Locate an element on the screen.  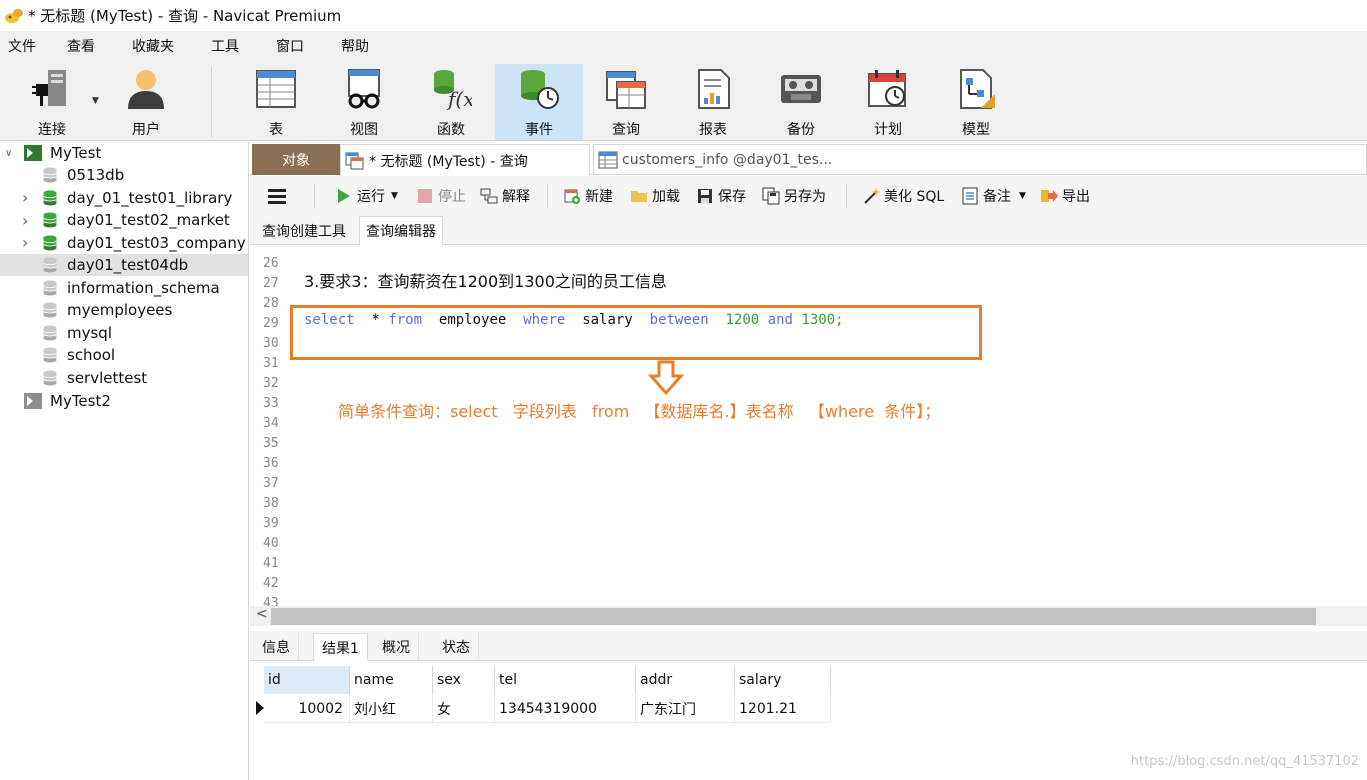
user-button: 用户 is located at coordinates (146, 102).